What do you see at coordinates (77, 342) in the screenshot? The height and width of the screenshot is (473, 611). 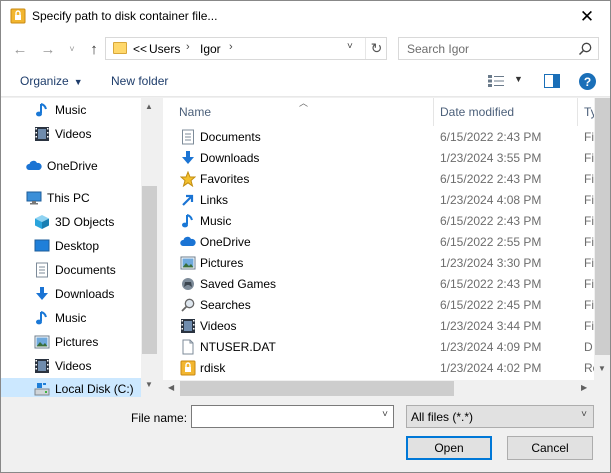 I see `nav-item-label: Pictures` at bounding box center [77, 342].